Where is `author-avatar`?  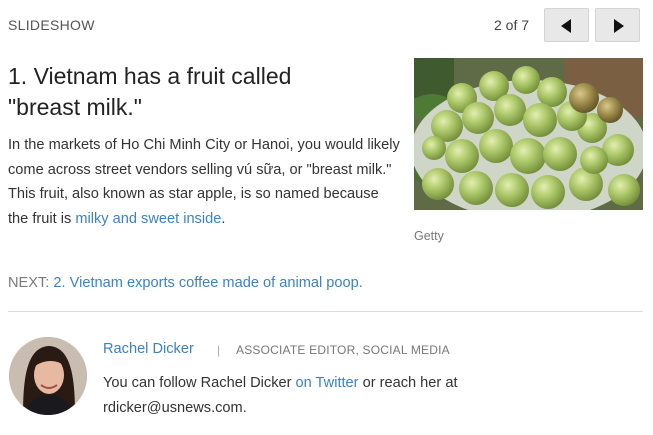
author-avatar is located at coordinates (48, 376).